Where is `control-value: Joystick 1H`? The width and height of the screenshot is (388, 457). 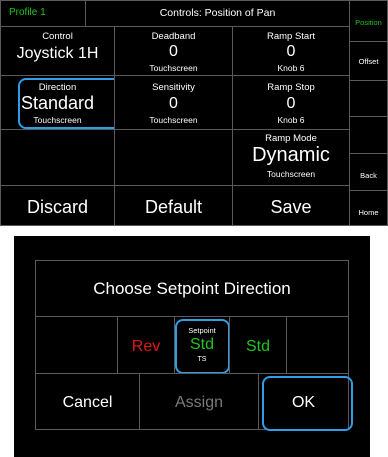 control-value: Joystick 1H is located at coordinates (57, 53).